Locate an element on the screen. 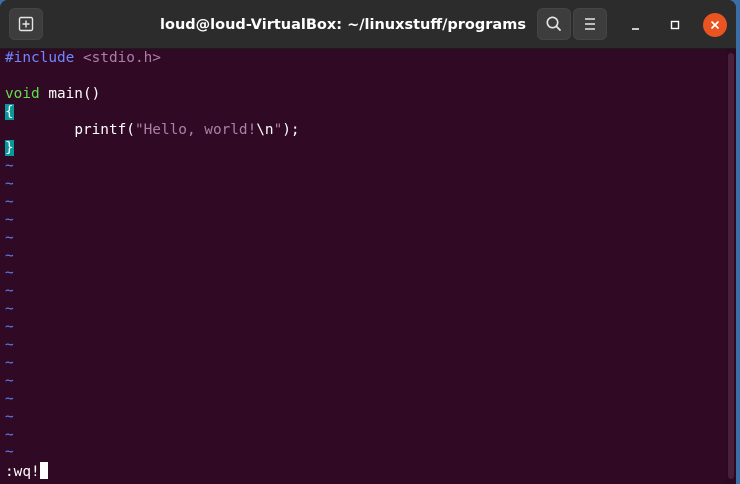 The height and width of the screenshot is (484, 740). function-signature: main() is located at coordinates (70, 94).